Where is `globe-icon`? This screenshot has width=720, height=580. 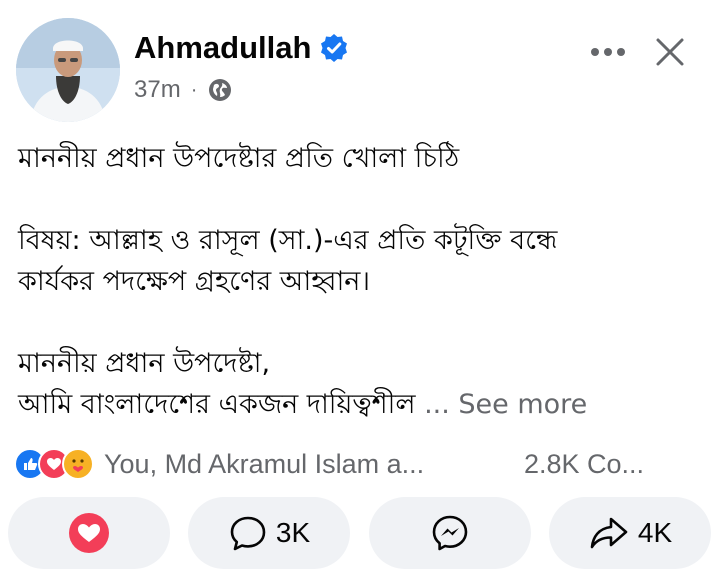
globe-icon is located at coordinates (220, 90).